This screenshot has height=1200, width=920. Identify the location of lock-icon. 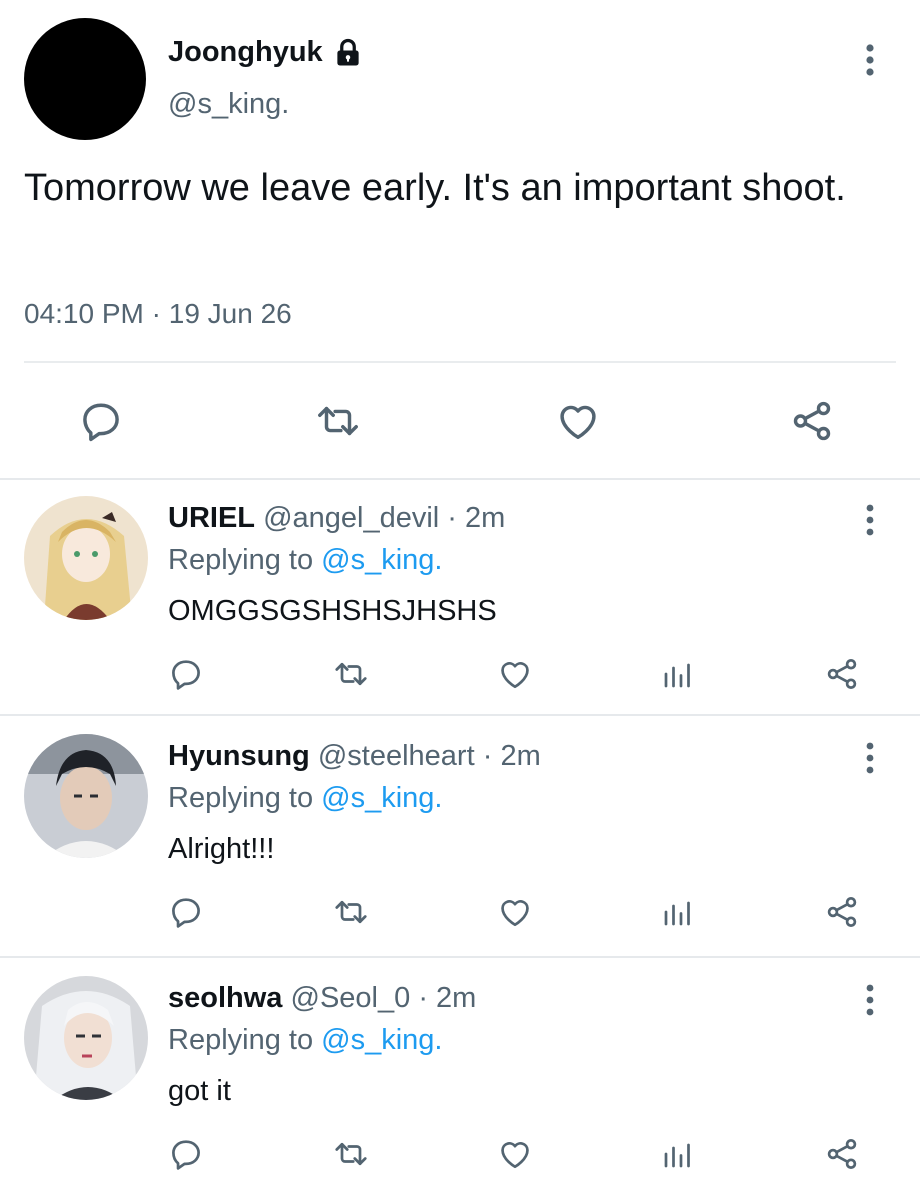
(348, 53).